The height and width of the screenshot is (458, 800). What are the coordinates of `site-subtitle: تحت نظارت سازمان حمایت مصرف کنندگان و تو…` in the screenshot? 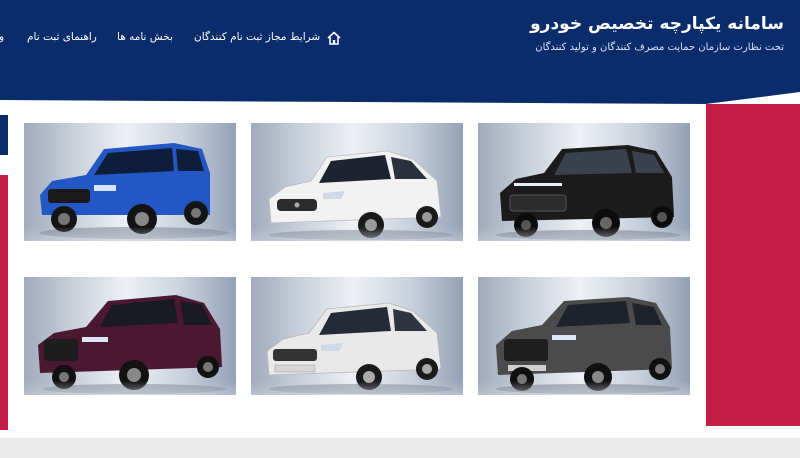 It's located at (659, 47).